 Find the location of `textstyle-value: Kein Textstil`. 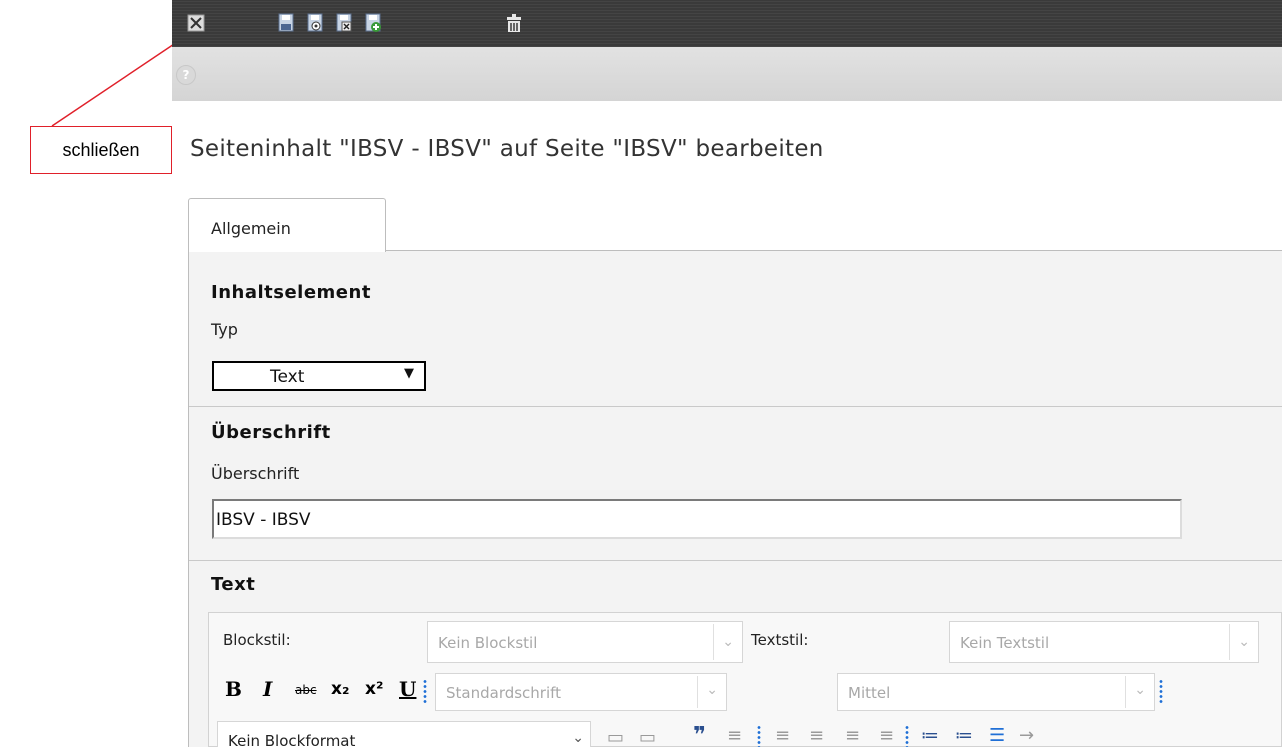

textstyle-value: Kein Textstil is located at coordinates (1005, 643).